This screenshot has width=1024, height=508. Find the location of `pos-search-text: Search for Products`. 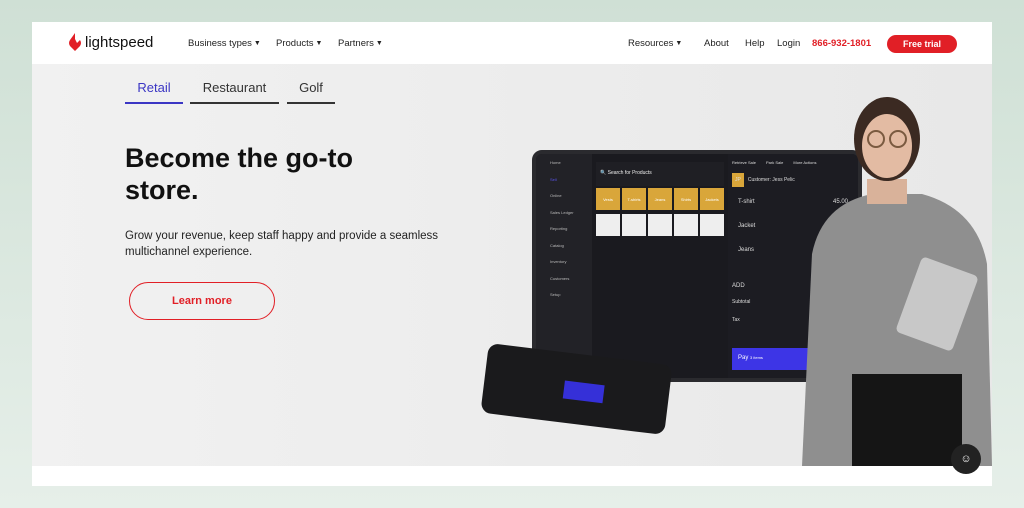

pos-search-text: Search for Products is located at coordinates (629, 173).